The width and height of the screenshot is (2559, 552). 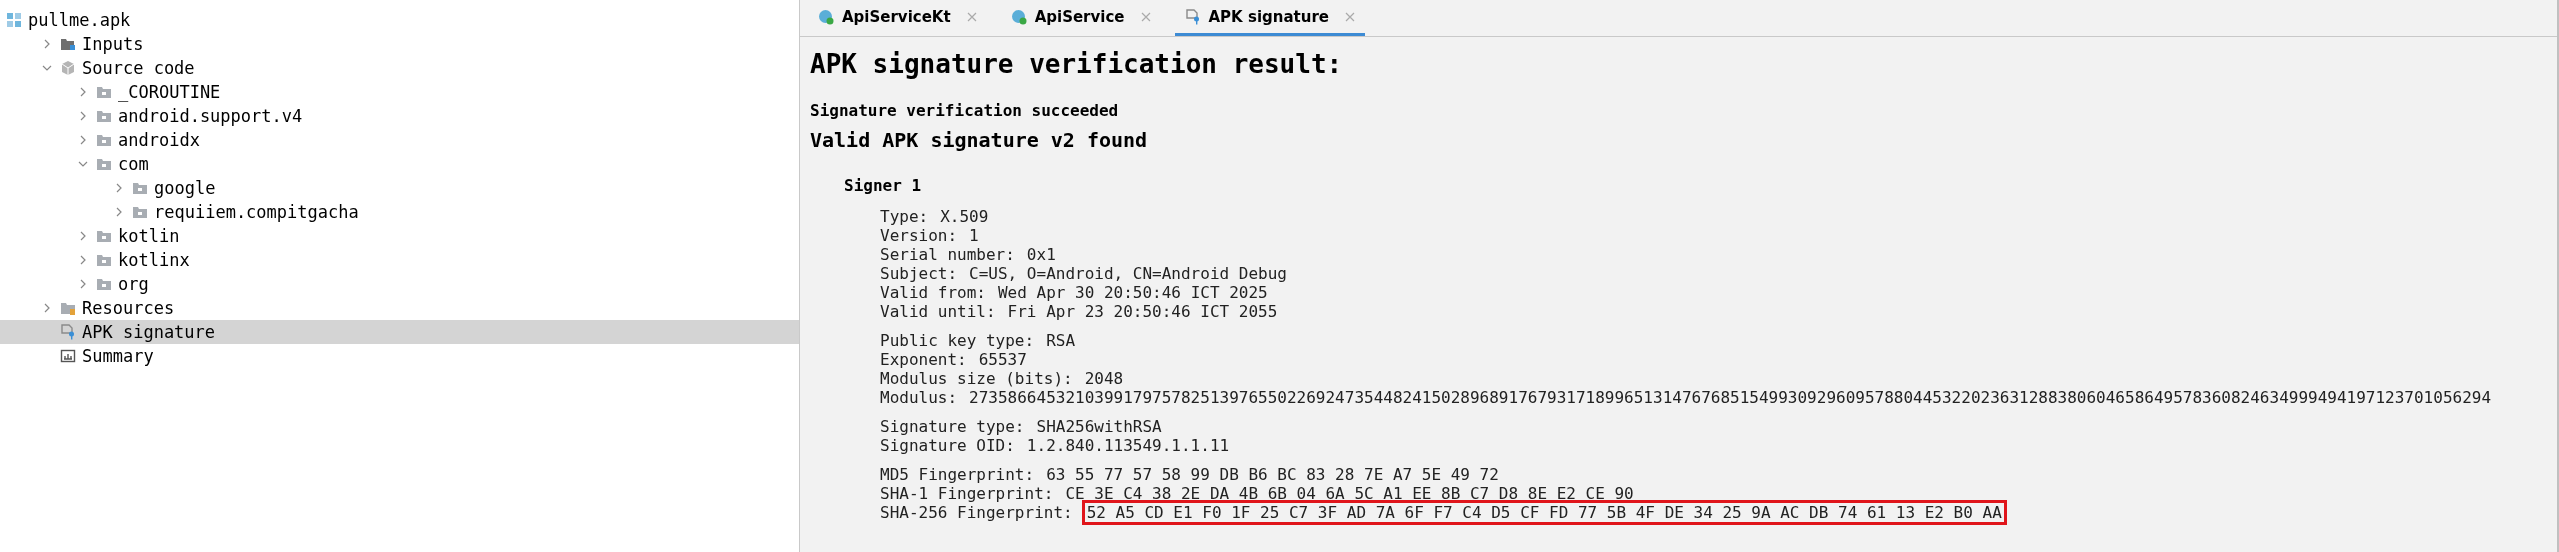 What do you see at coordinates (185, 188) in the screenshot?
I see `tree-item-label: google` at bounding box center [185, 188].